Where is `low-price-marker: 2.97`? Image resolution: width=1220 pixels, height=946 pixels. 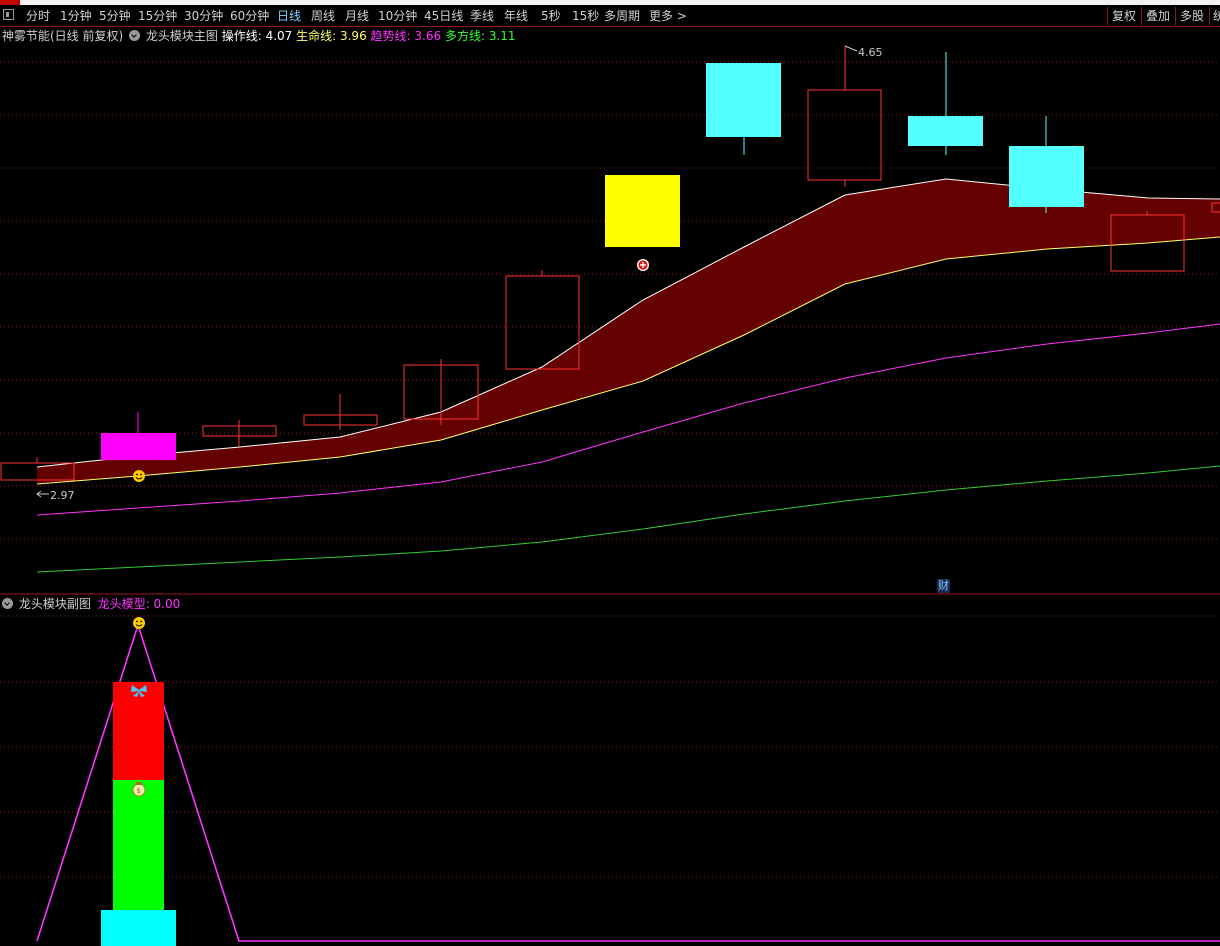
low-price-marker: 2.97 is located at coordinates (55, 495).